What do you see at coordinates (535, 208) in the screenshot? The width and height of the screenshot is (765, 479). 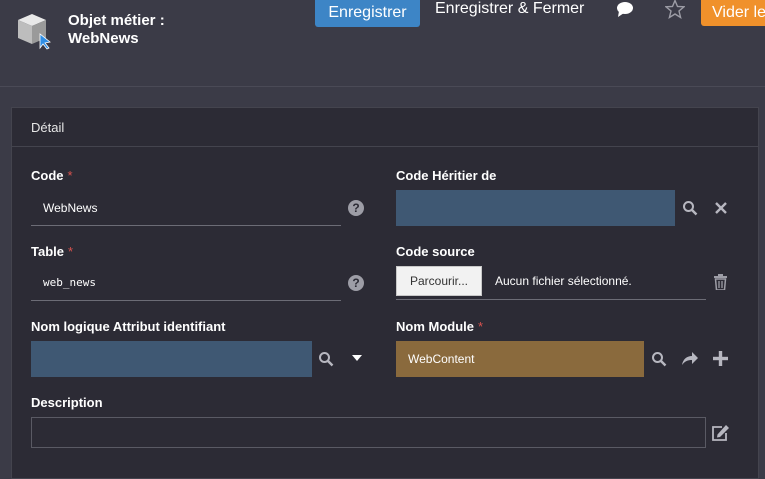 I see `code-heritier-input` at bounding box center [535, 208].